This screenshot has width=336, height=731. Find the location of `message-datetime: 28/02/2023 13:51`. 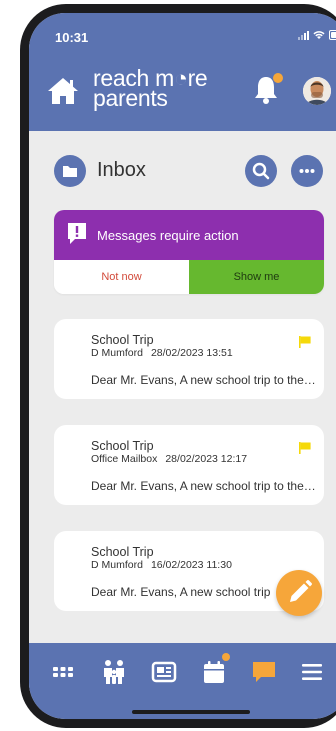

message-datetime: 28/02/2023 13:51 is located at coordinates (191, 353).